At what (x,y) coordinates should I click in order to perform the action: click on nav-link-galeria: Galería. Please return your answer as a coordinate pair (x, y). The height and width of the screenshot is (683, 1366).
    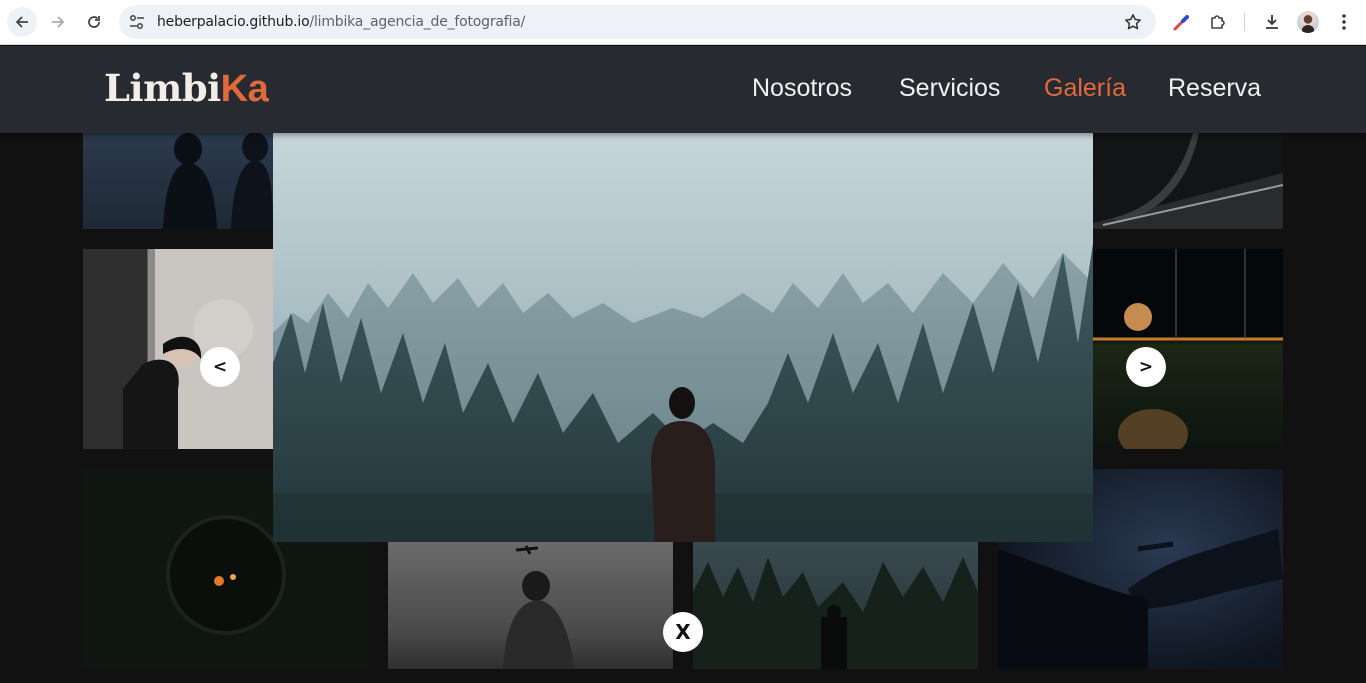
    Looking at the image, I should click on (1085, 88).